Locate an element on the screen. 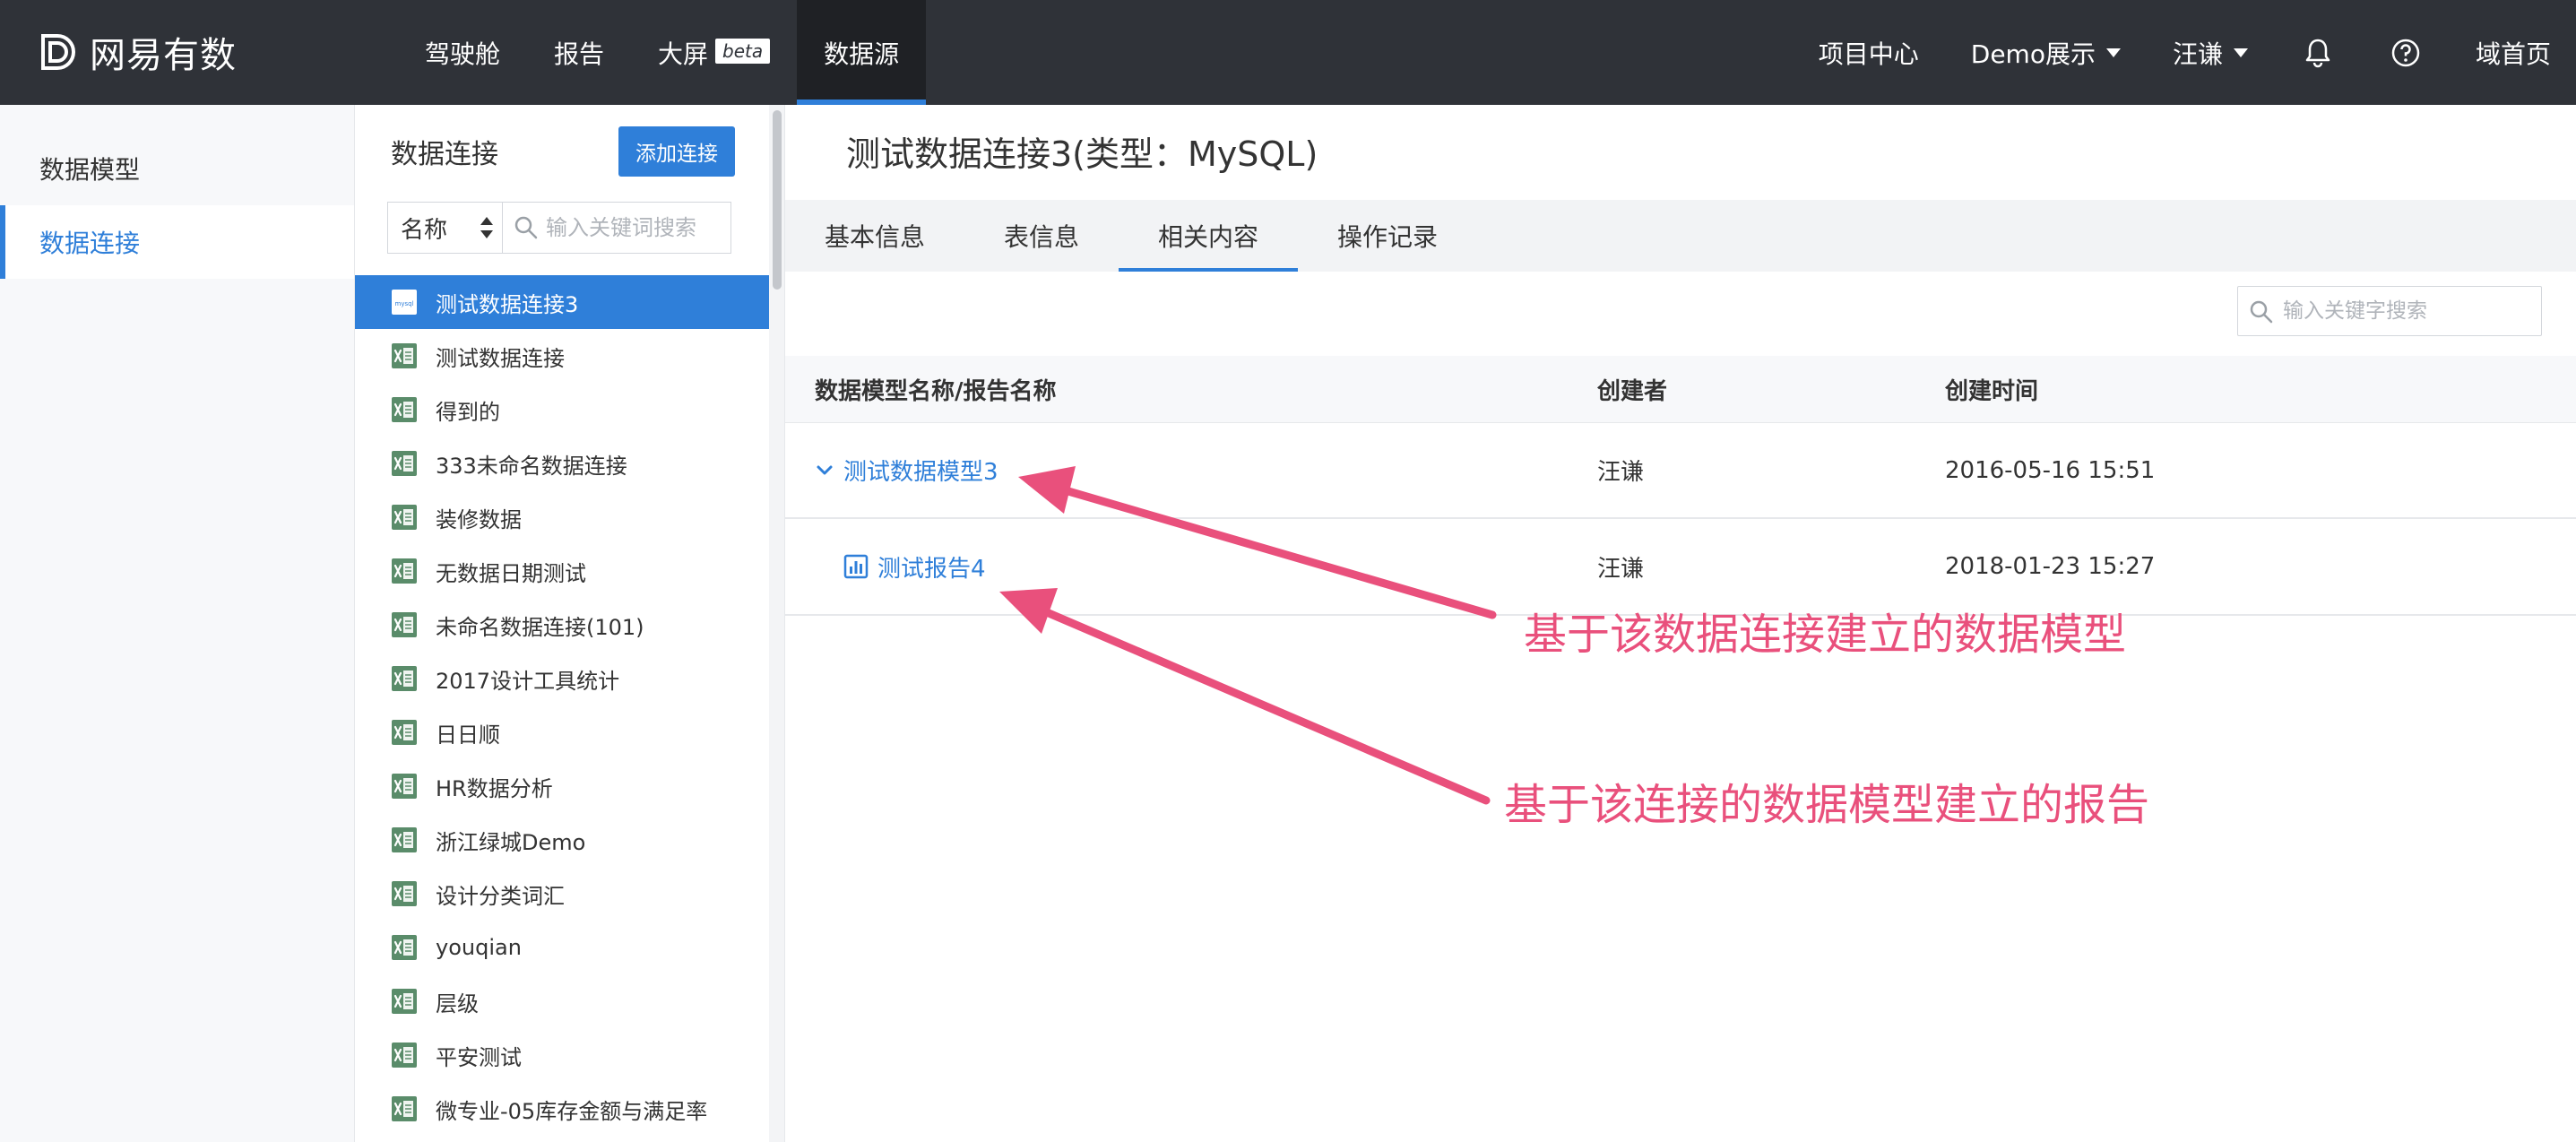  scrollbar-thumb is located at coordinates (777, 200).